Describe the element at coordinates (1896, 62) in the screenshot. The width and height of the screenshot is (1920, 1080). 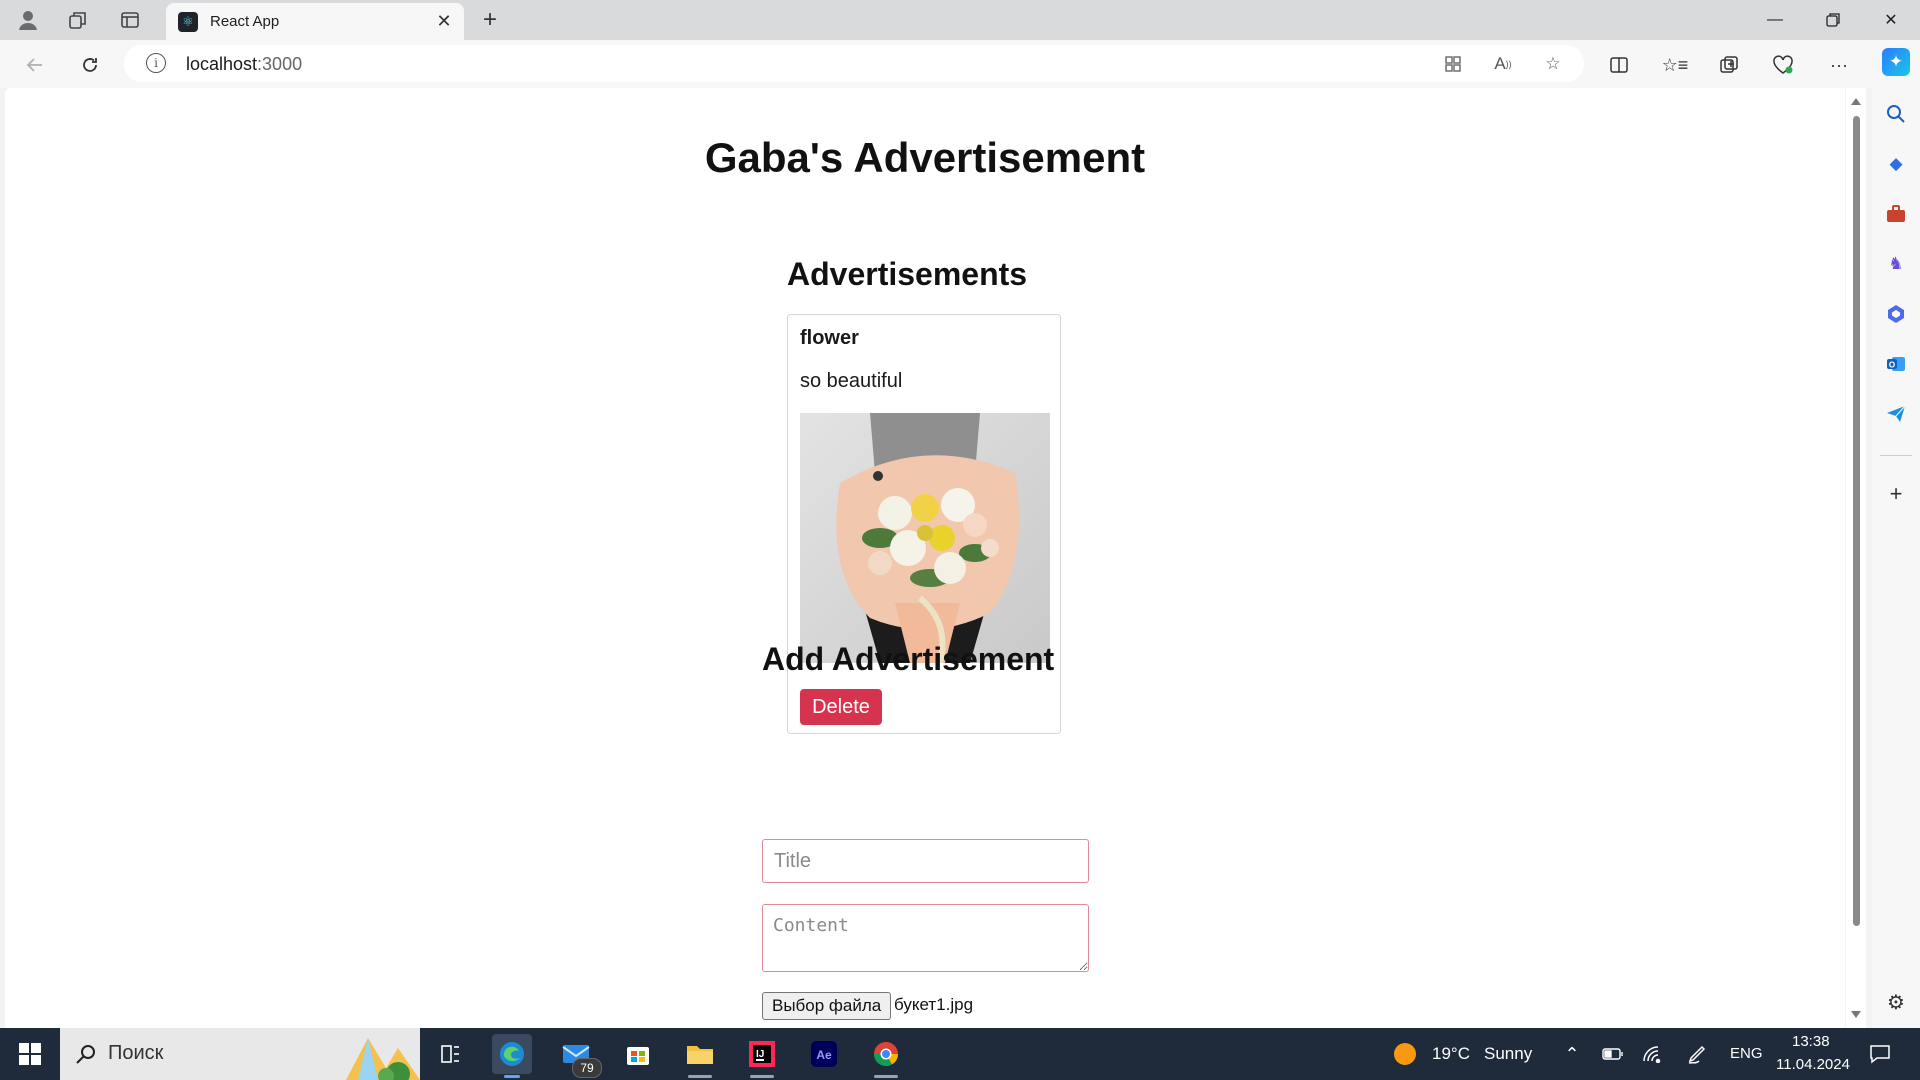
I see `copilot-icon: ✦` at that location.